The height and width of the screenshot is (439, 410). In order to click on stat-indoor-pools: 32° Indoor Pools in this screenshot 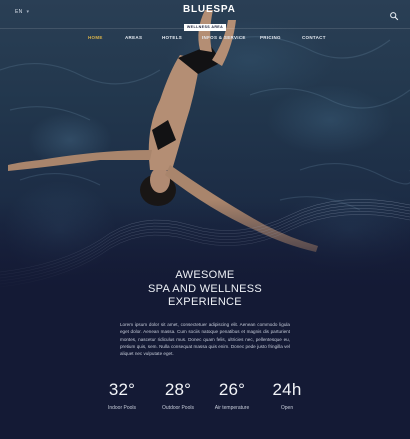, I will do `click(122, 395)`.